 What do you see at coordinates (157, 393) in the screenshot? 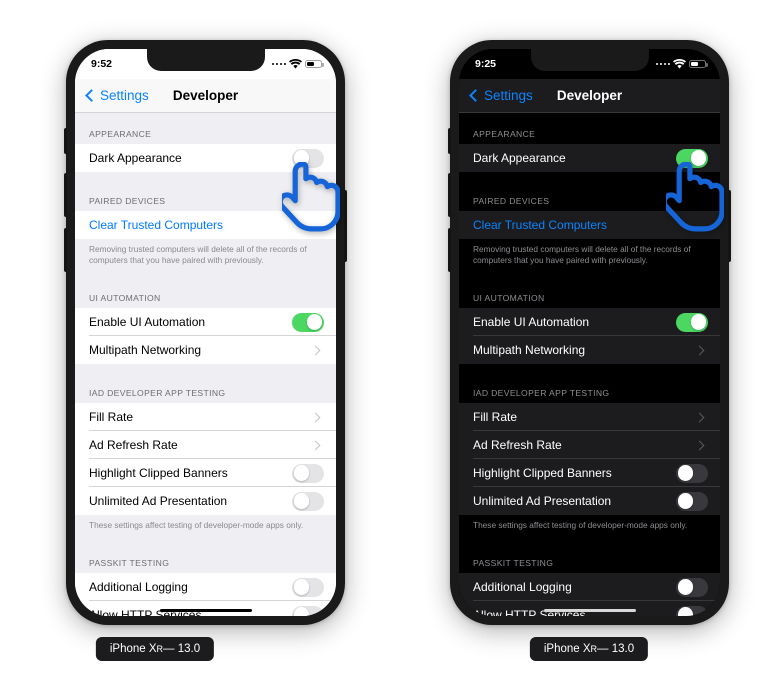
I see `section-header: IAD DEVELOPER APP TESTING` at bounding box center [157, 393].